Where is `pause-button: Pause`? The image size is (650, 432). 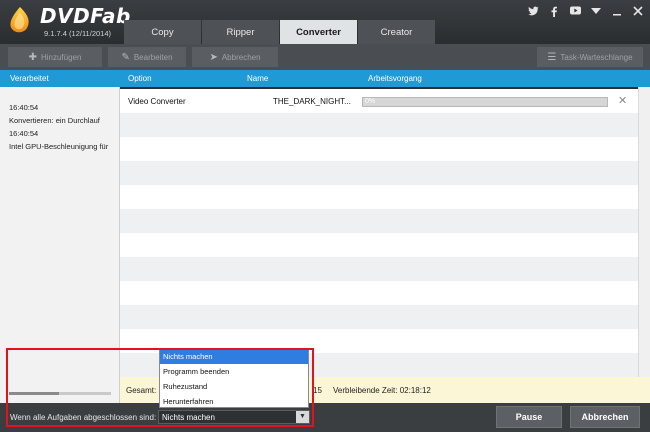
pause-button: Pause is located at coordinates (529, 417).